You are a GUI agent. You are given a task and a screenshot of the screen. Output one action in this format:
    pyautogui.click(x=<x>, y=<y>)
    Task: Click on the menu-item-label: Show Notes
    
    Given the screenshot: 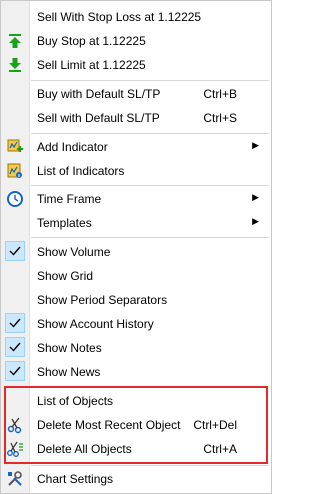 What is the action you would take?
    pyautogui.click(x=69, y=348)
    